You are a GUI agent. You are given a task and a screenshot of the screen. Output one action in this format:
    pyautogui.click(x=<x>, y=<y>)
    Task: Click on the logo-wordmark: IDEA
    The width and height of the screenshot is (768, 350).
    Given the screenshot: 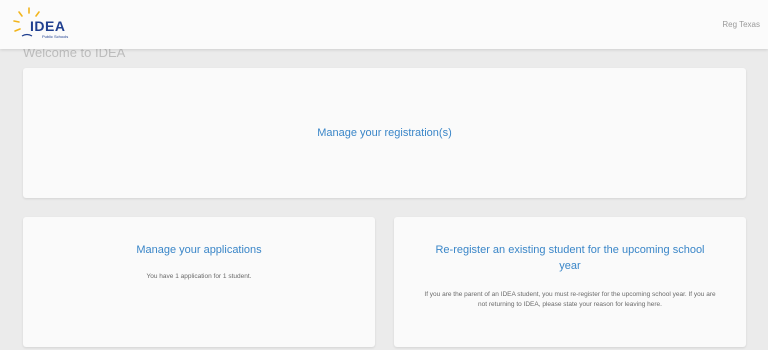 What is the action you would take?
    pyautogui.click(x=48, y=26)
    